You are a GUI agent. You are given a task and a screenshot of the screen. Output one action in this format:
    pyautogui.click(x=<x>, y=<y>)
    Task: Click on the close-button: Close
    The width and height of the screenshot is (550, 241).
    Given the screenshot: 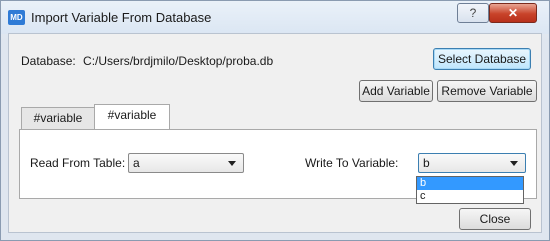 What is the action you would take?
    pyautogui.click(x=495, y=219)
    